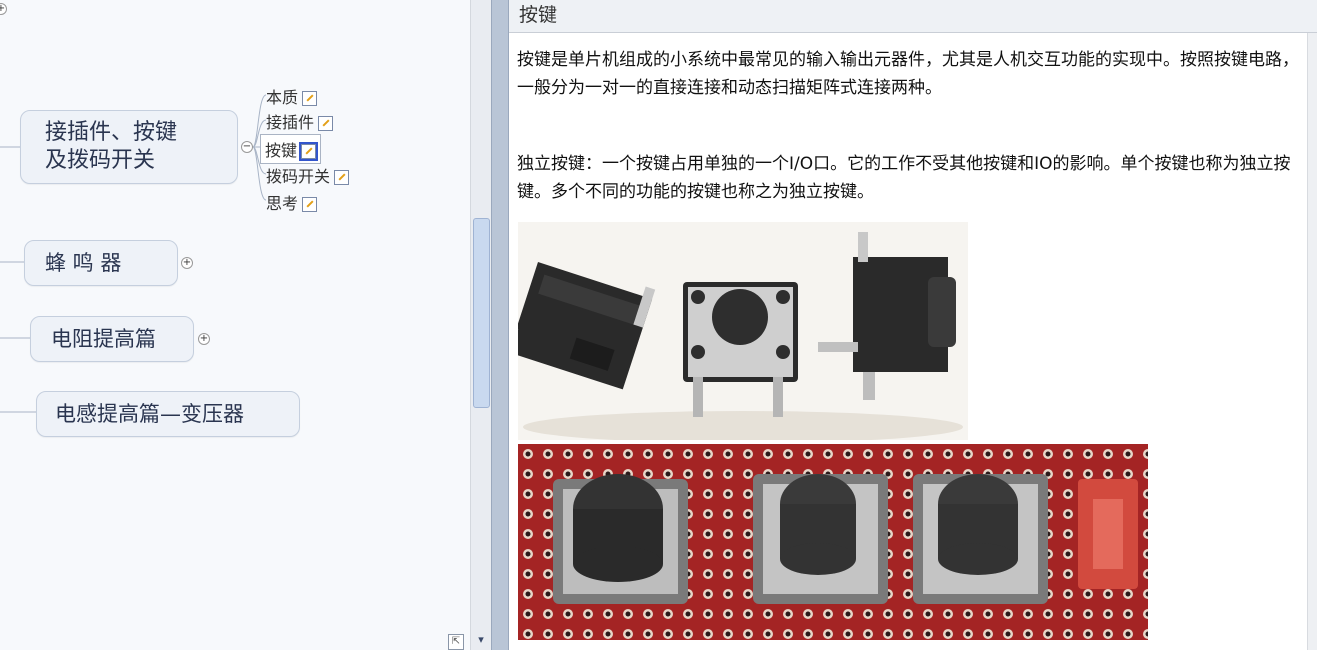 Image resolution: width=1317 pixels, height=650 pixels. What do you see at coordinates (481, 640) in the screenshot?
I see `scroll-down-icon: ▾` at bounding box center [481, 640].